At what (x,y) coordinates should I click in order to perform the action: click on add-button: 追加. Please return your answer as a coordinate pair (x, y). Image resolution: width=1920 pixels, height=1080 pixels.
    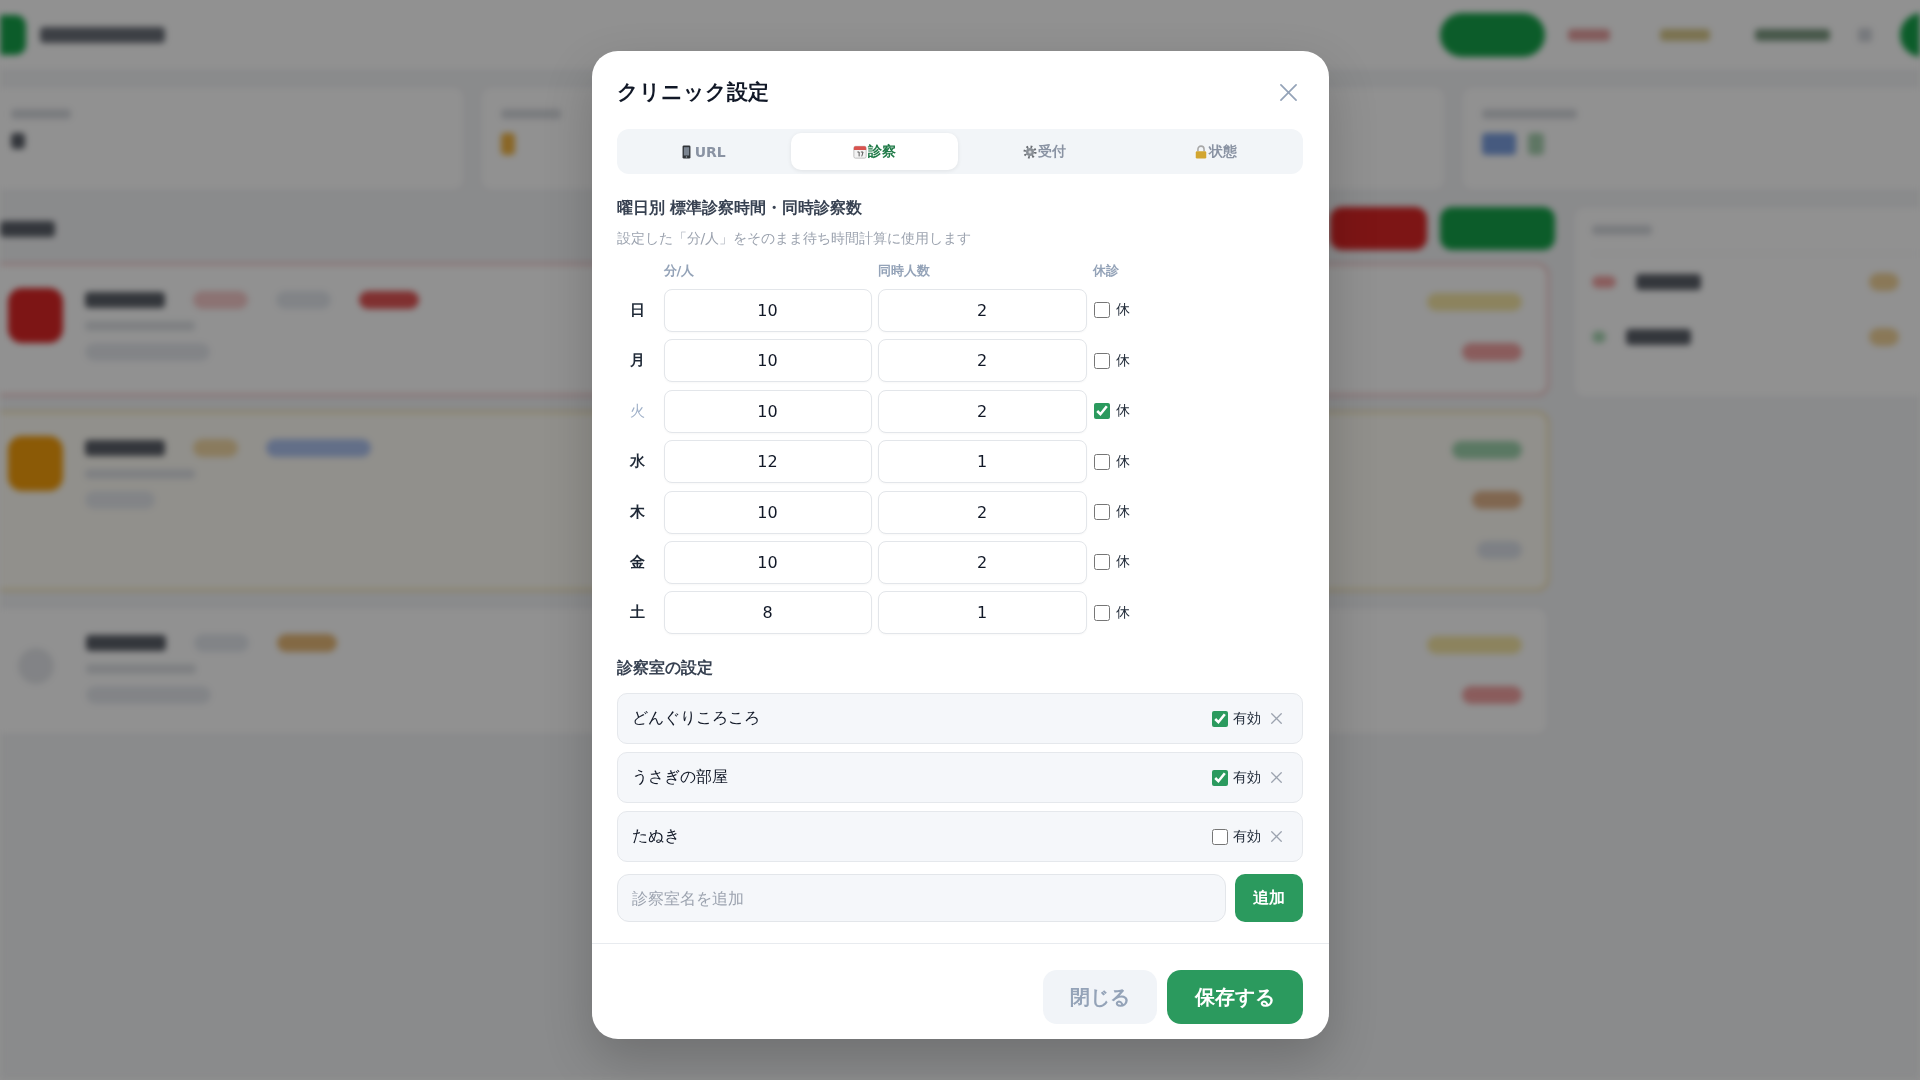
    Looking at the image, I should click on (1268, 898).